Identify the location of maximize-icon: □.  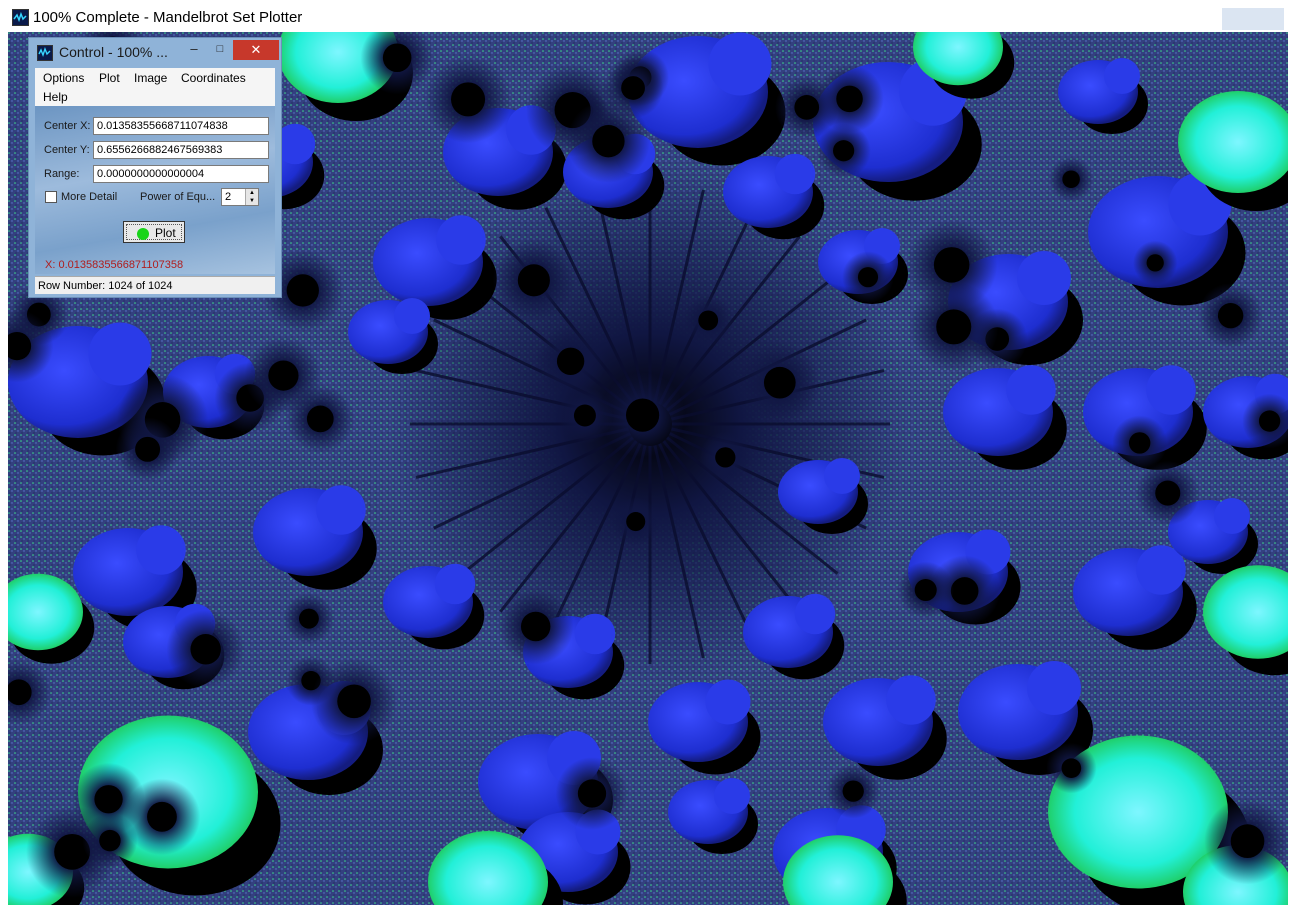
(220, 50).